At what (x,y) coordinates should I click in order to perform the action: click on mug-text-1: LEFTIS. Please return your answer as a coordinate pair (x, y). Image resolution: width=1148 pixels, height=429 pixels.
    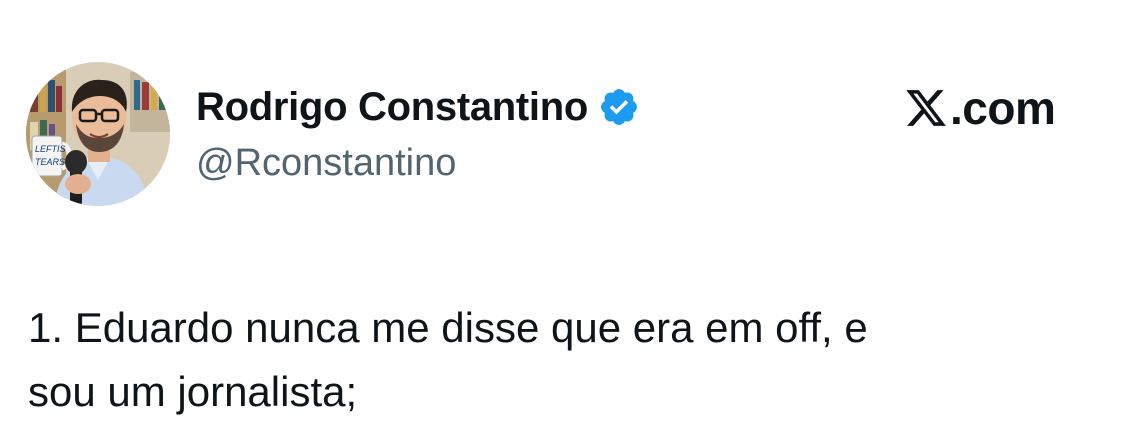
    Looking at the image, I should click on (50, 149).